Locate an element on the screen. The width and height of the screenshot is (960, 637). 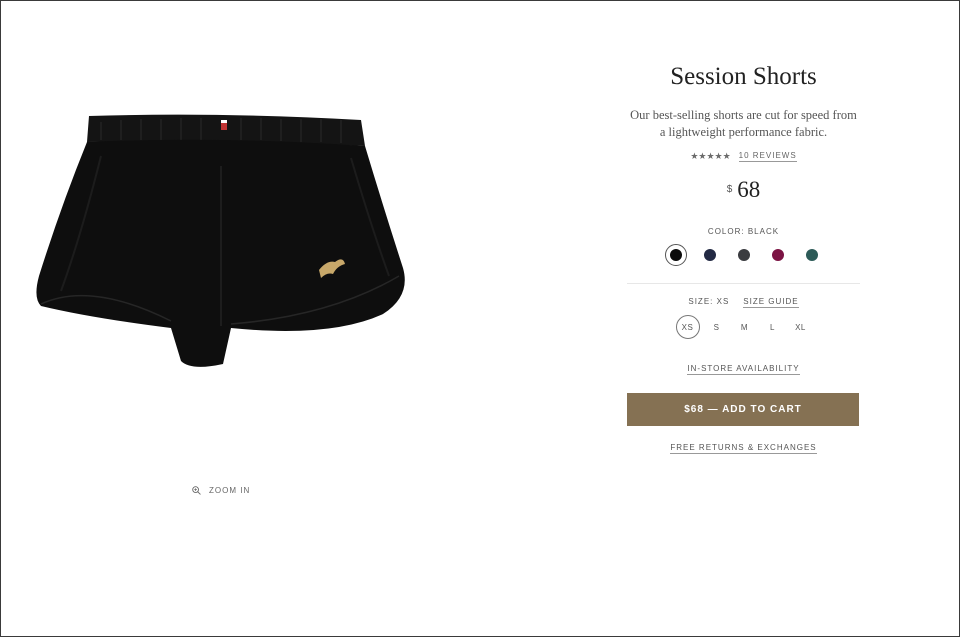
price: $ 68 is located at coordinates (743, 190).